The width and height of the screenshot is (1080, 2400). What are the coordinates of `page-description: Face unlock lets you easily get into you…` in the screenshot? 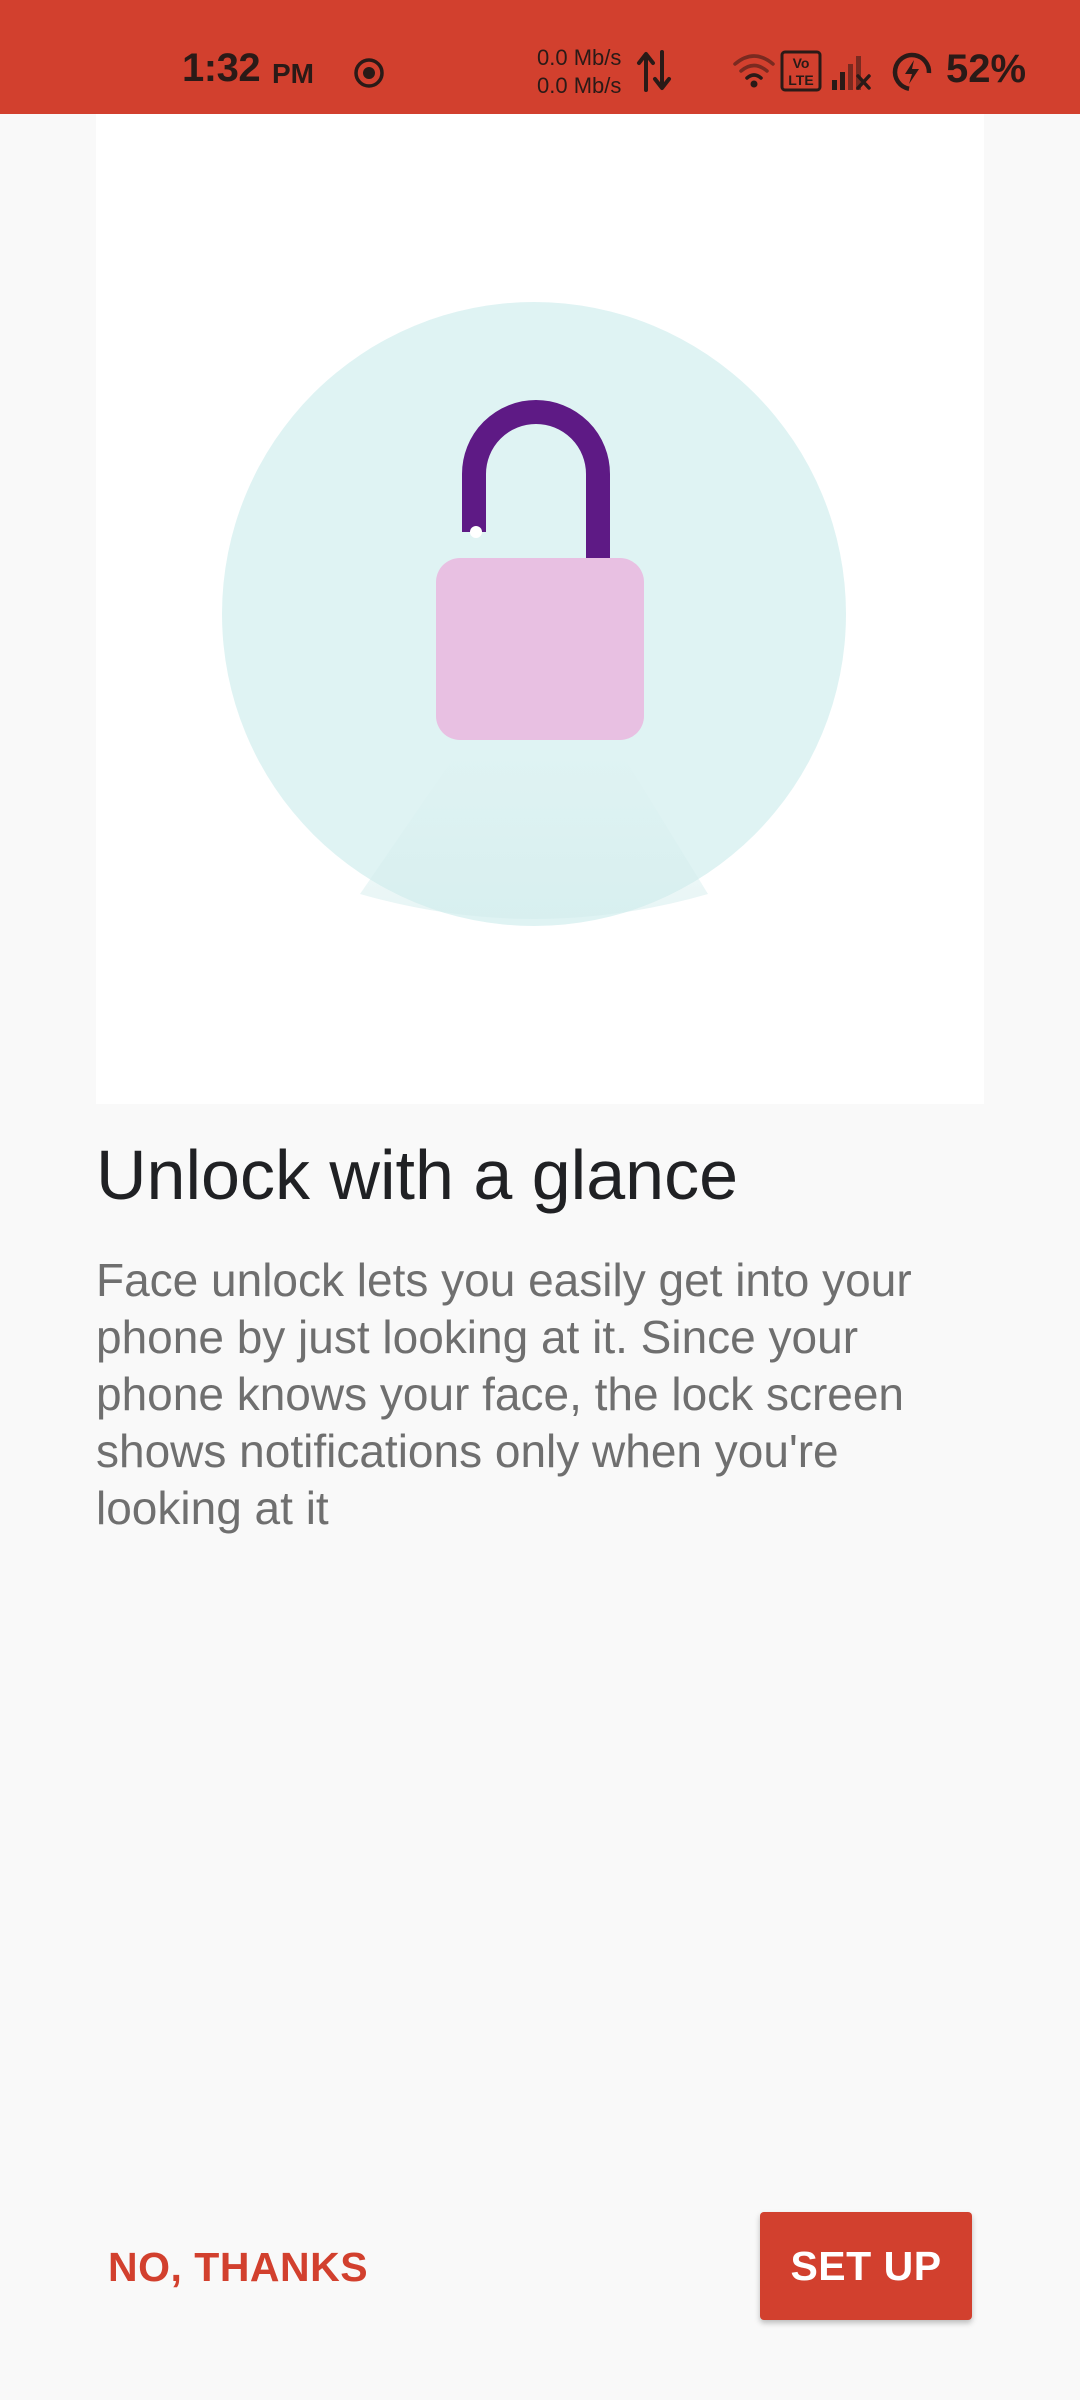 It's located at (504, 1394).